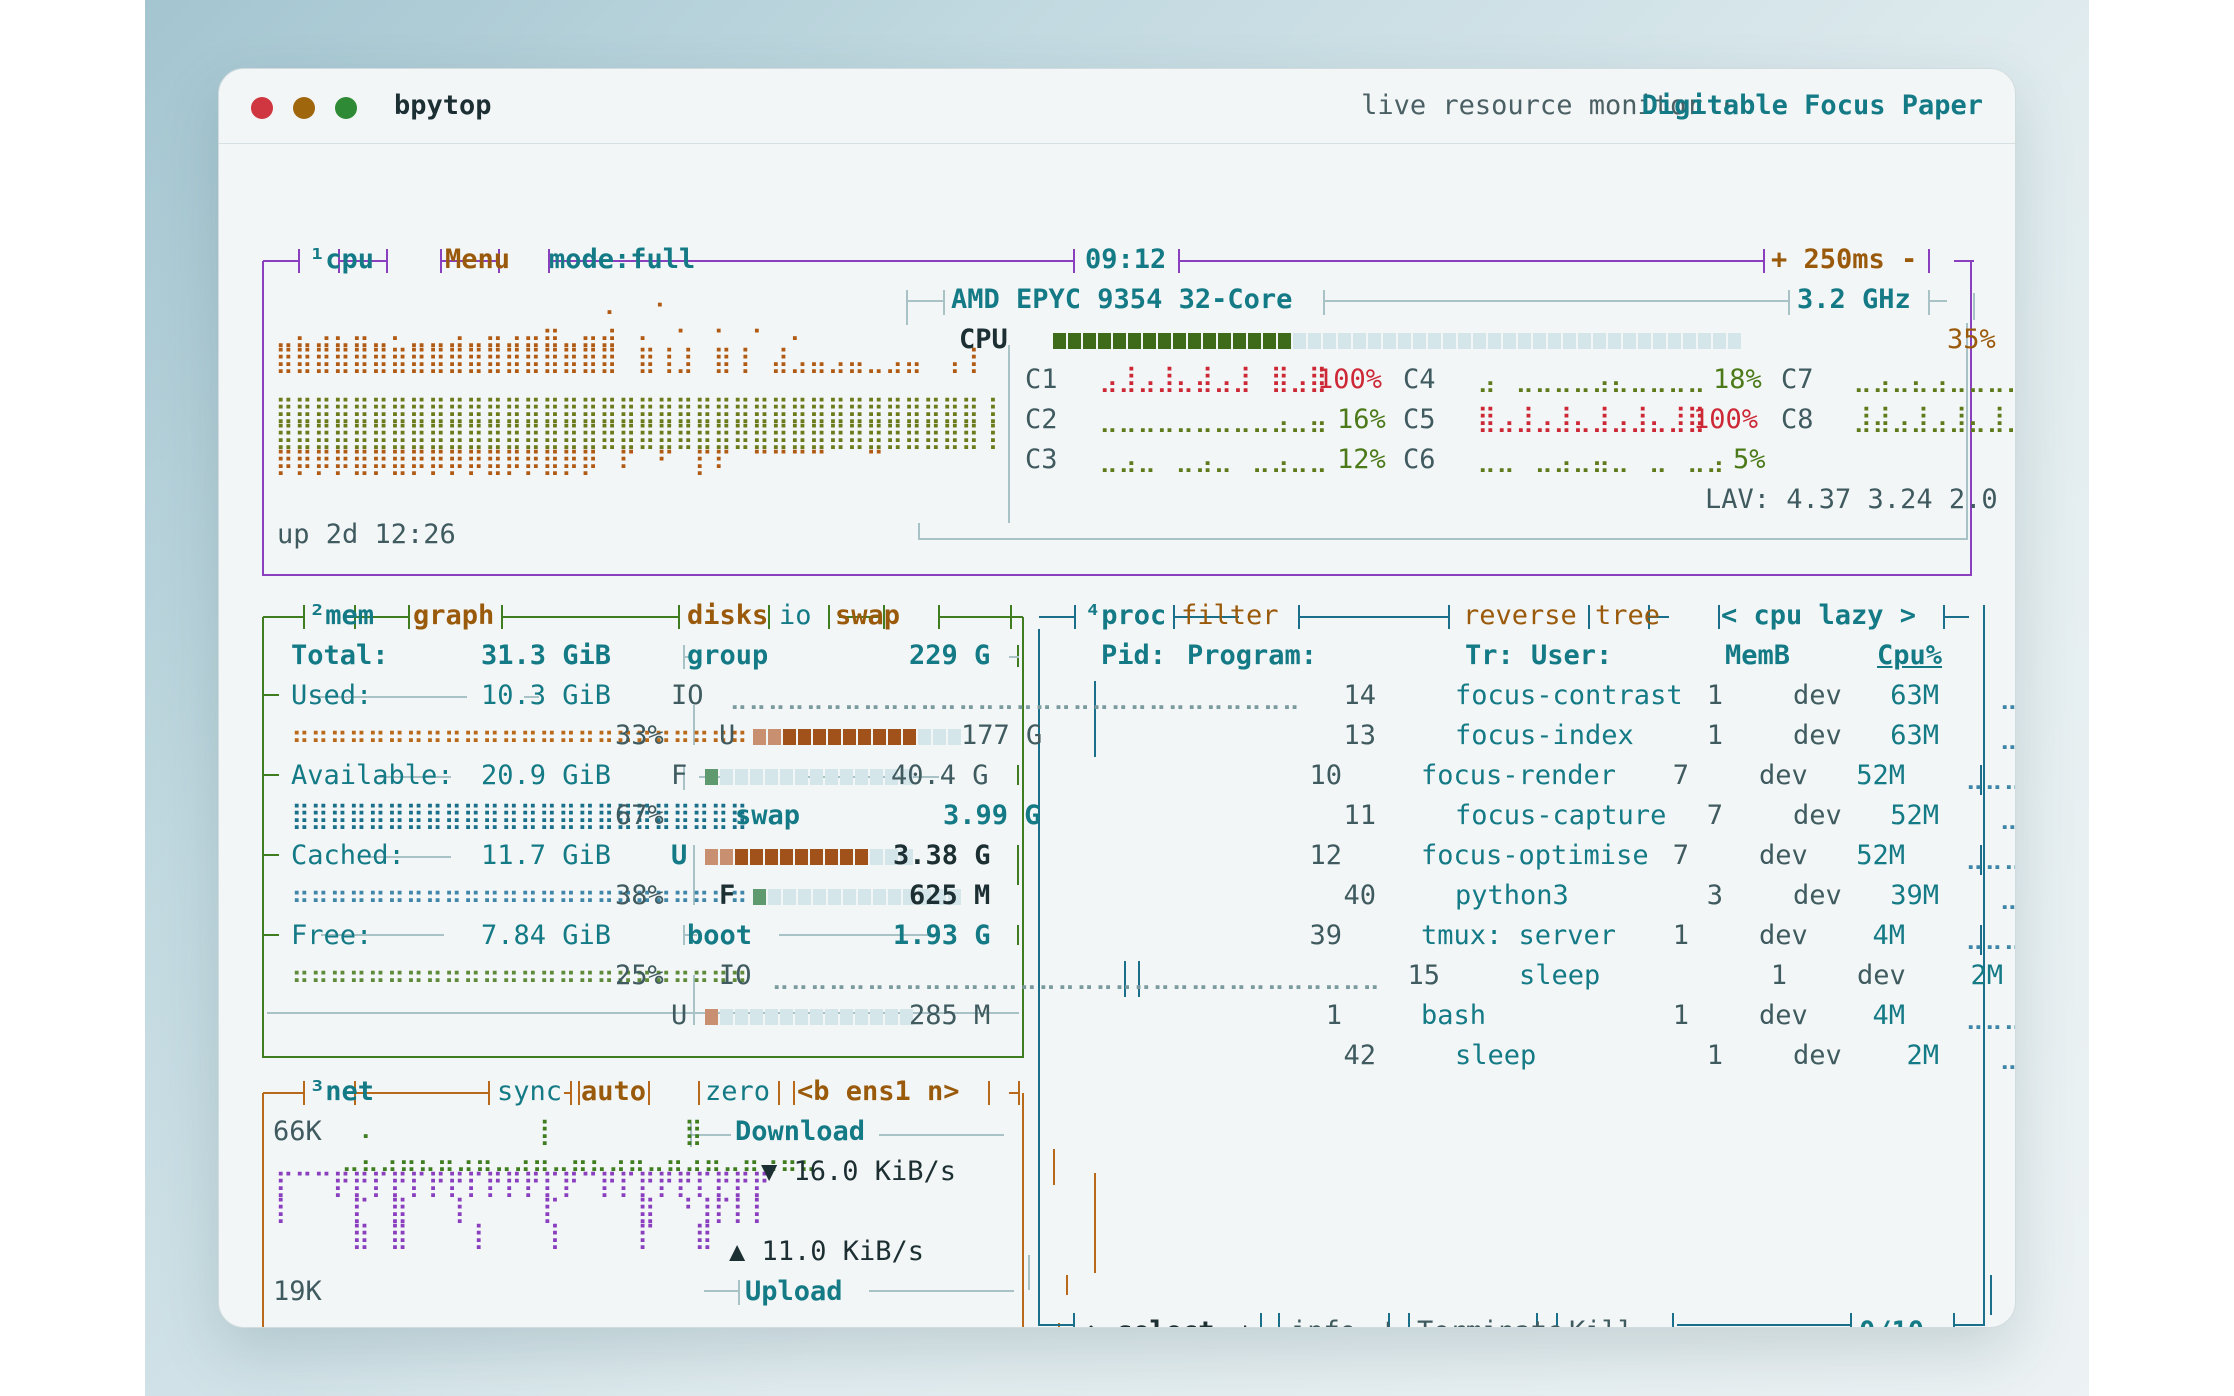 The height and width of the screenshot is (1396, 2234). What do you see at coordinates (1125, 616) in the screenshot?
I see `proc-tab: ⁴proc` at bounding box center [1125, 616].